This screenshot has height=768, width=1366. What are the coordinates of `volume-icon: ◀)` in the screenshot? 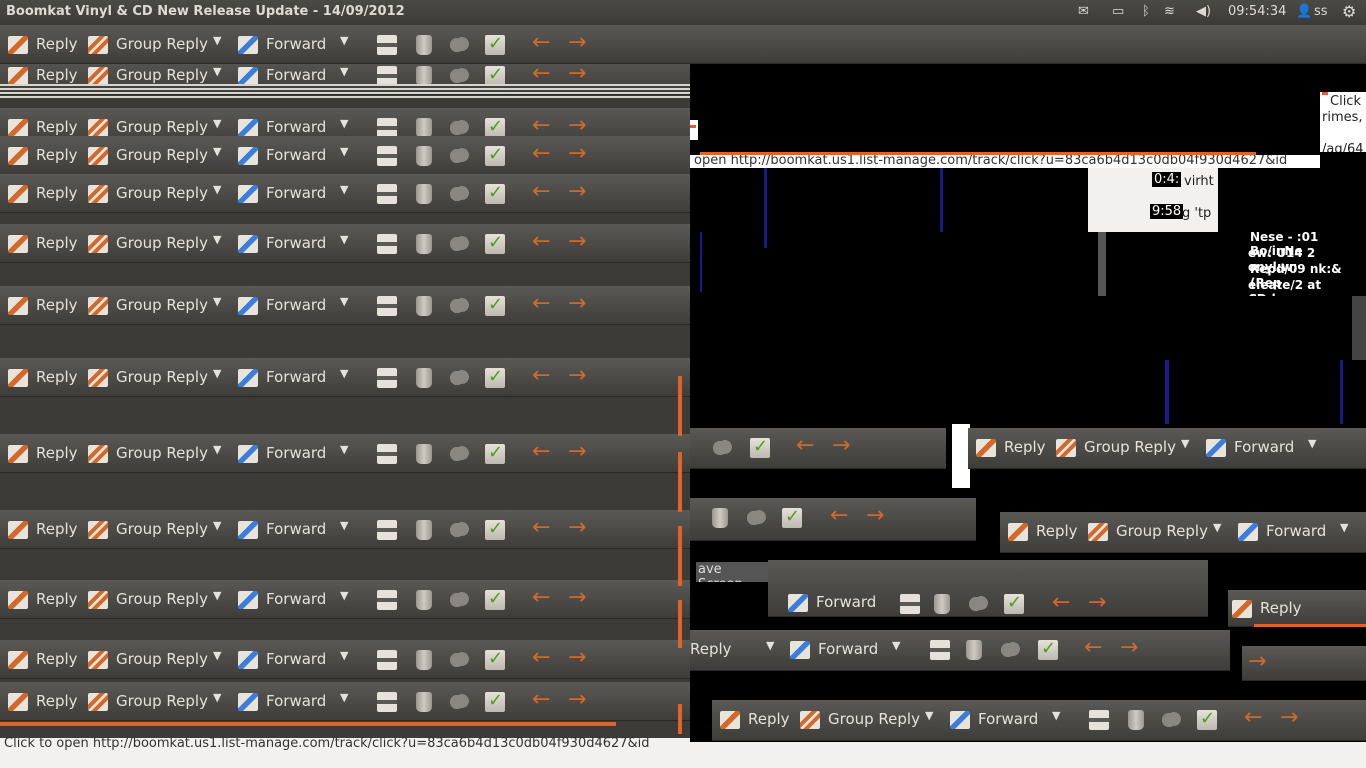 It's located at (1203, 11).